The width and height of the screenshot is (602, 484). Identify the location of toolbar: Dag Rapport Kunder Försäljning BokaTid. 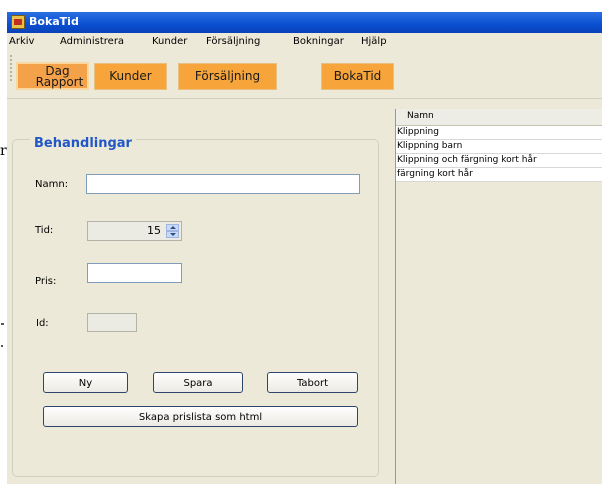
(304, 75).